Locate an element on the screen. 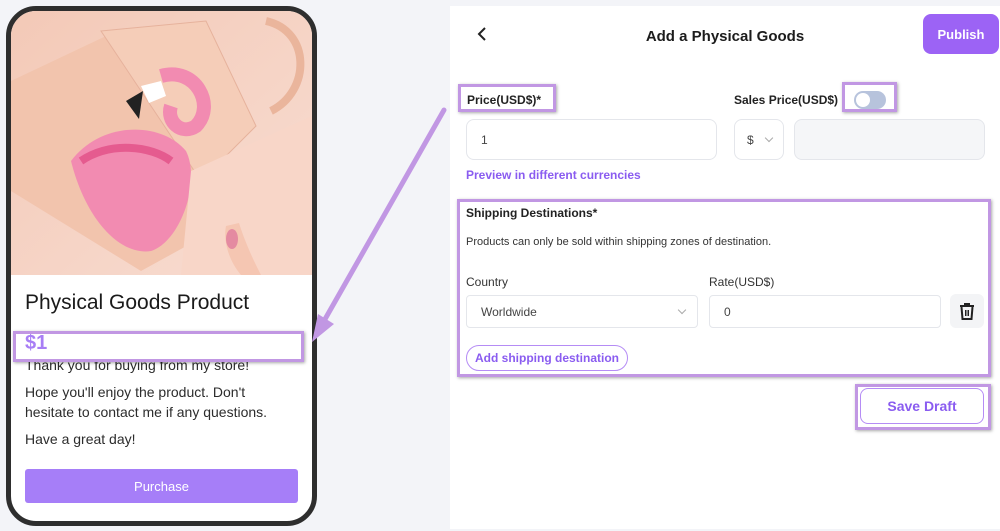 Image resolution: width=1000 pixels, height=531 pixels. purchase-button: Purchase is located at coordinates (161, 486).